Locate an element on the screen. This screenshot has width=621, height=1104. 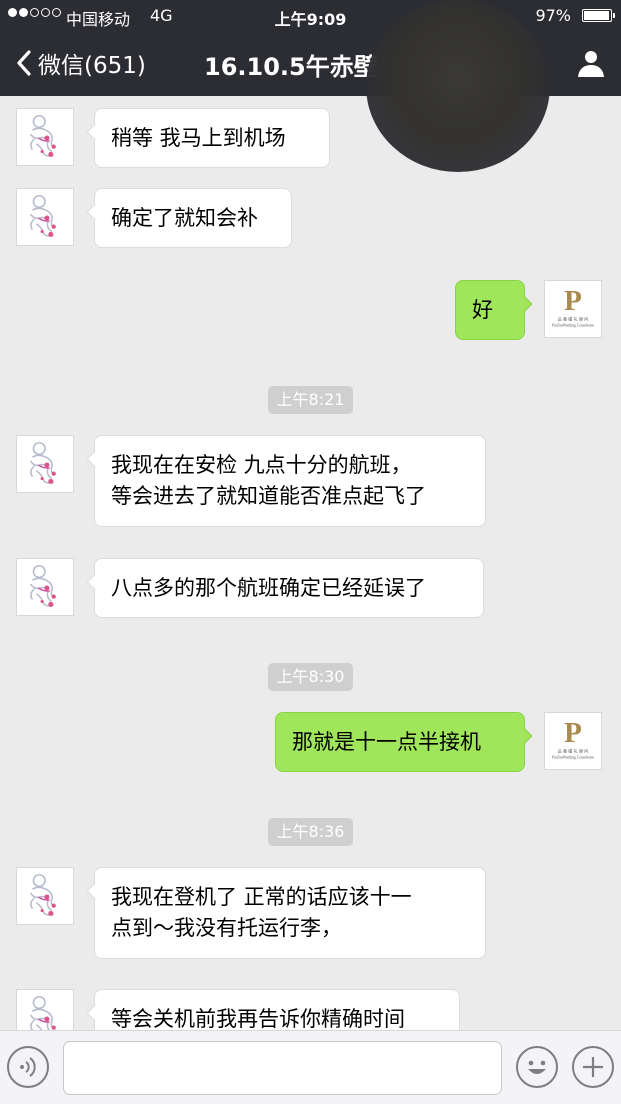
status-bar: 中国移动 4G 上午9:09 97% is located at coordinates (310, 16).